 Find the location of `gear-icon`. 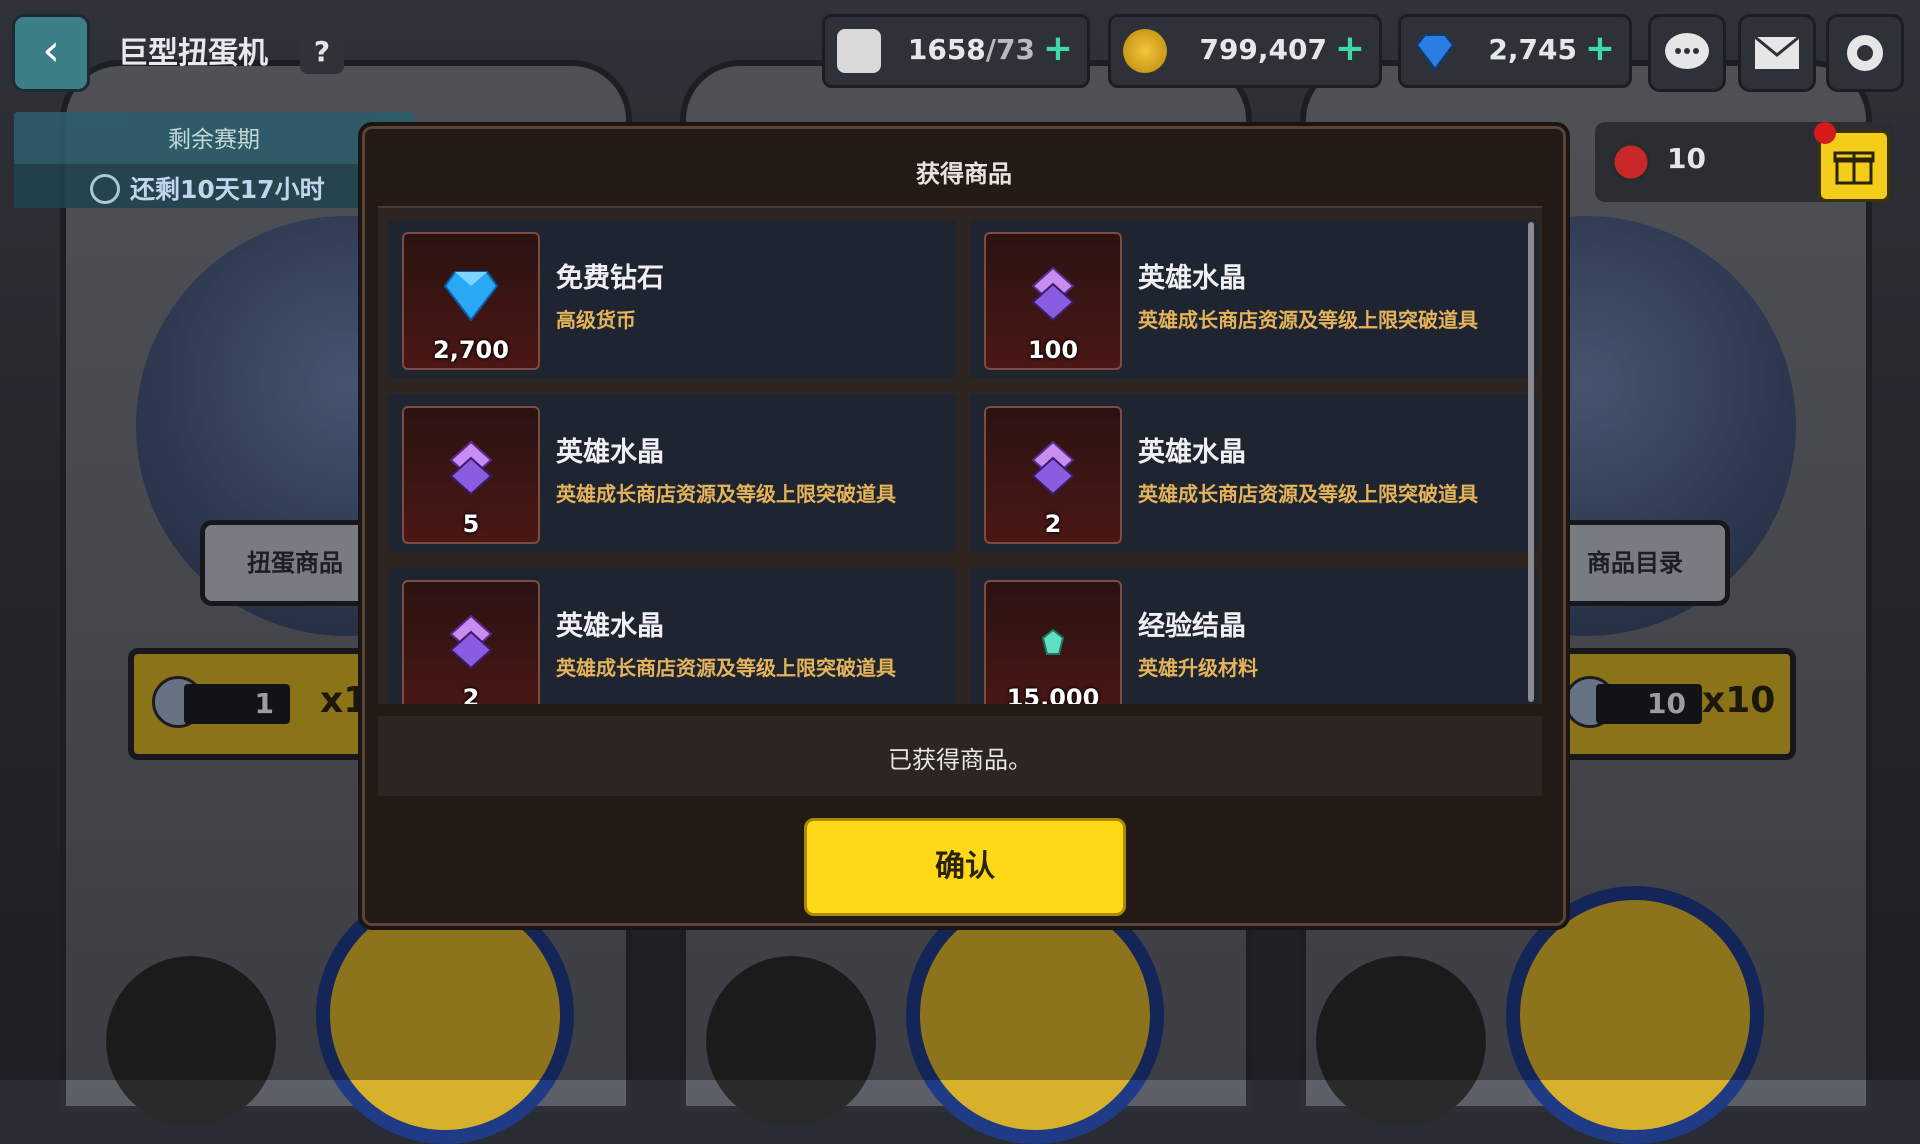

gear-icon is located at coordinates (1865, 53).